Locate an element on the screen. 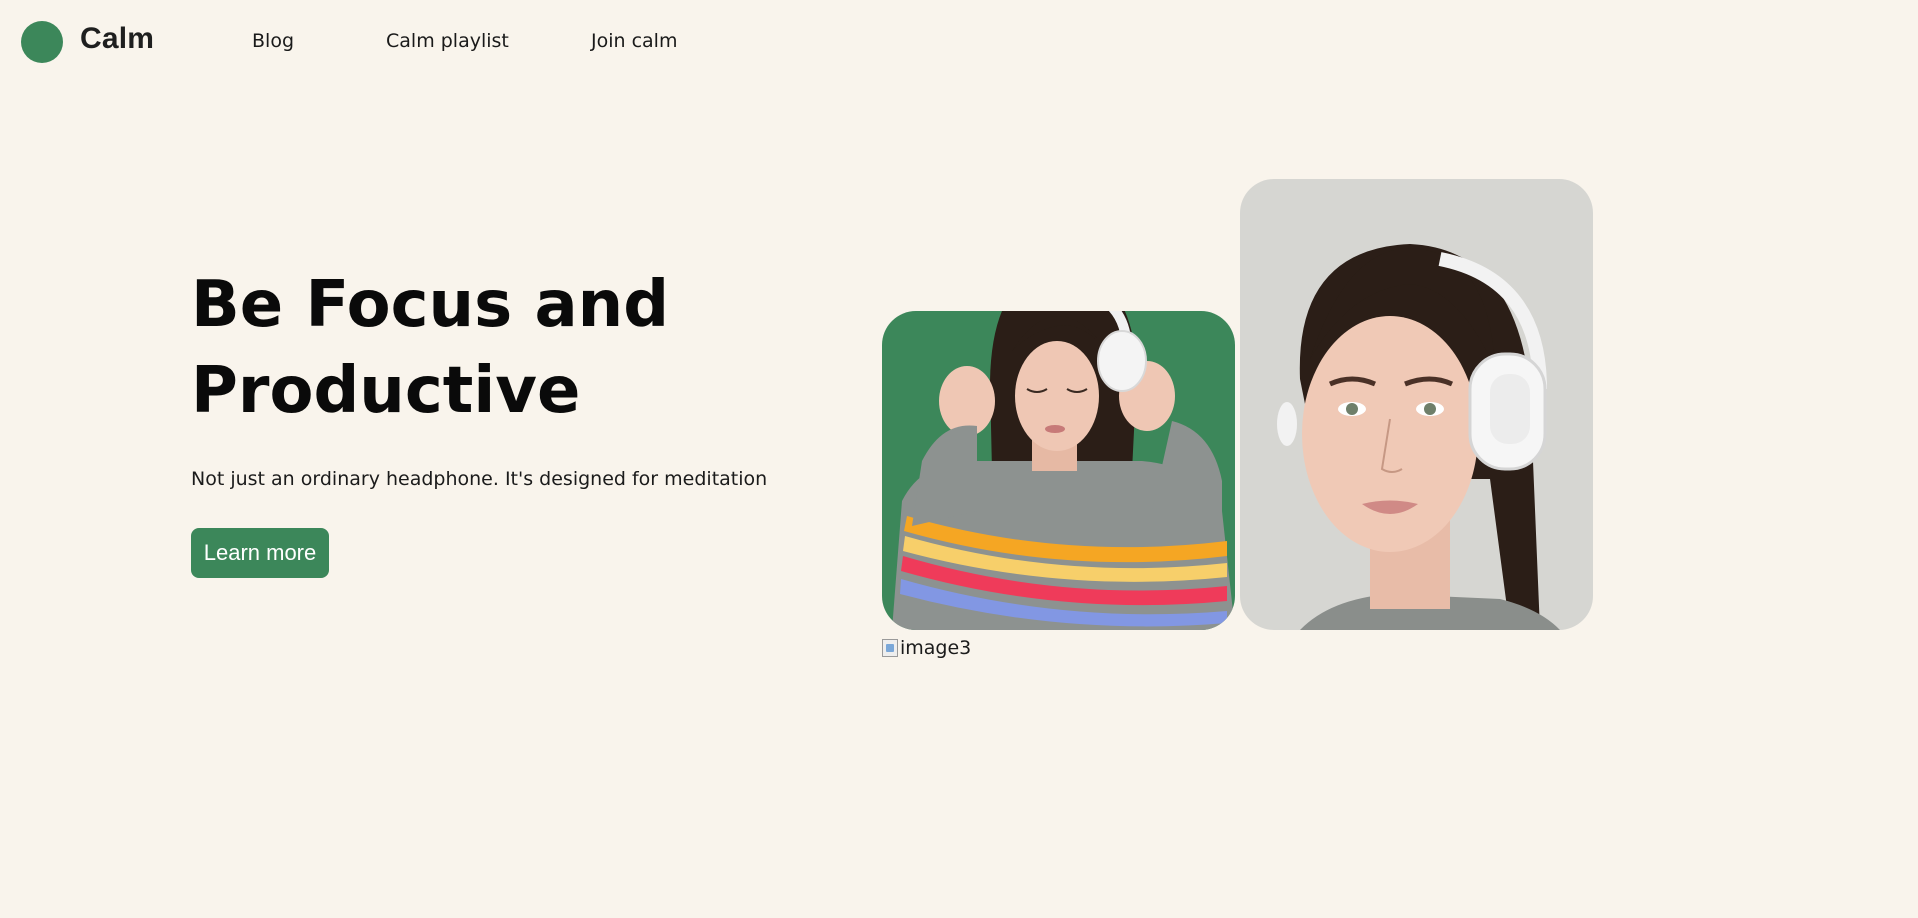 Image resolution: width=1918 pixels, height=918 pixels. nav-link-calm-playlist: Calm playlist is located at coordinates (447, 41).